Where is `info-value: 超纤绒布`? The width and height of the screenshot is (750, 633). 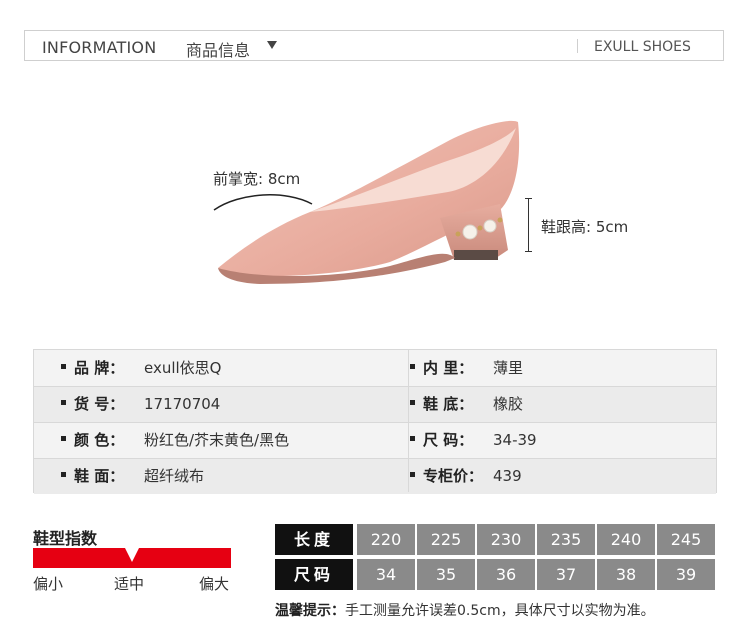 info-value: 超纤绒布 is located at coordinates (174, 476).